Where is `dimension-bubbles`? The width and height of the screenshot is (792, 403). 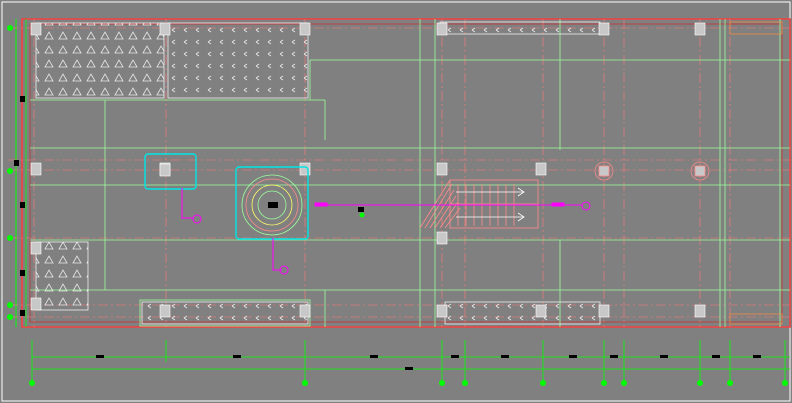
dimension-bubbles is located at coordinates (408, 383).